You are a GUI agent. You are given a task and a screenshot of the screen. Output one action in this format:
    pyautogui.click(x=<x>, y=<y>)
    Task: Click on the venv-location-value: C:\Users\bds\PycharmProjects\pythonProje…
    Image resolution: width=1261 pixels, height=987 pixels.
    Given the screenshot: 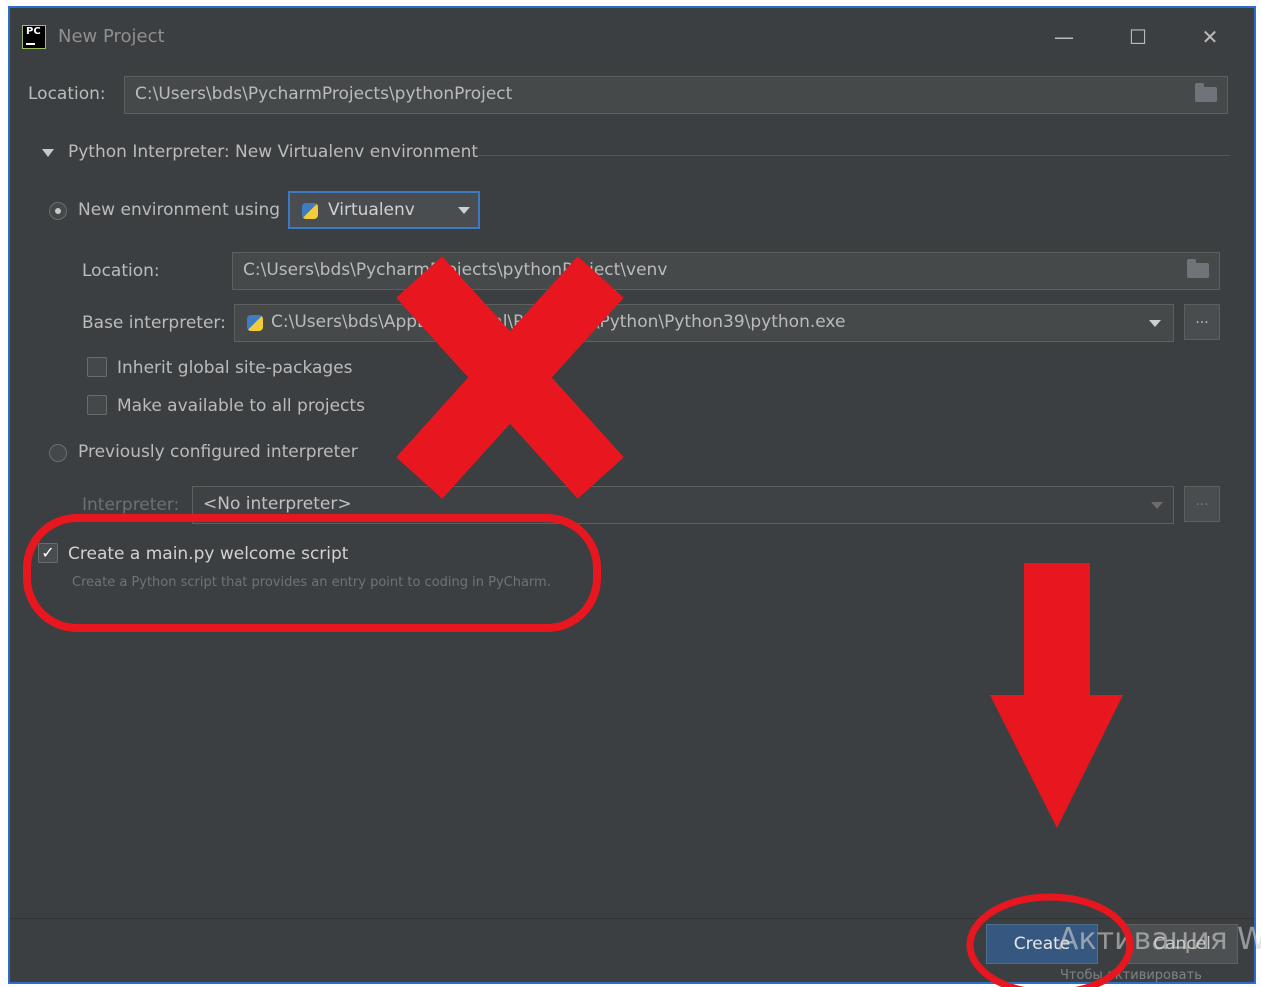 What is the action you would take?
    pyautogui.click(x=455, y=270)
    